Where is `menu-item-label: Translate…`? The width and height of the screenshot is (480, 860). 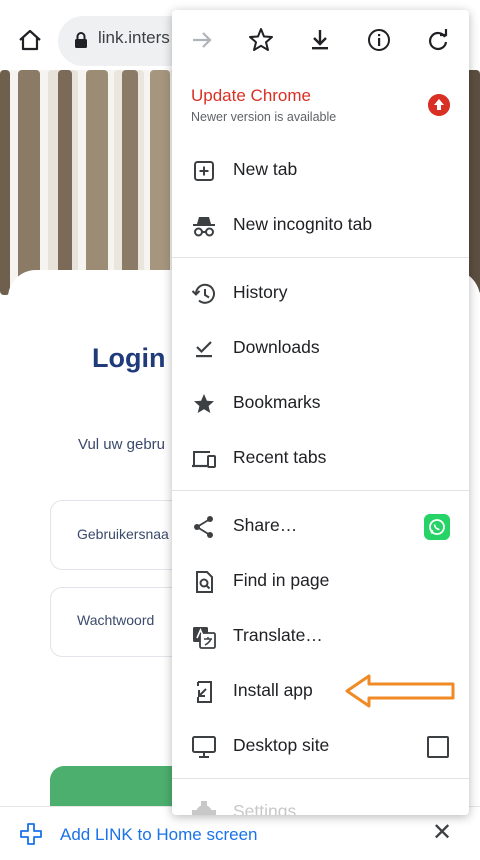 menu-item-label: Translate… is located at coordinates (278, 635).